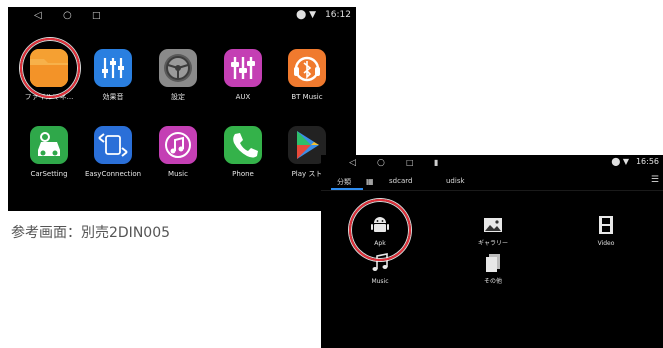 This screenshot has width=663, height=348. I want to click on notification-icon: ▮, so click(436, 162).